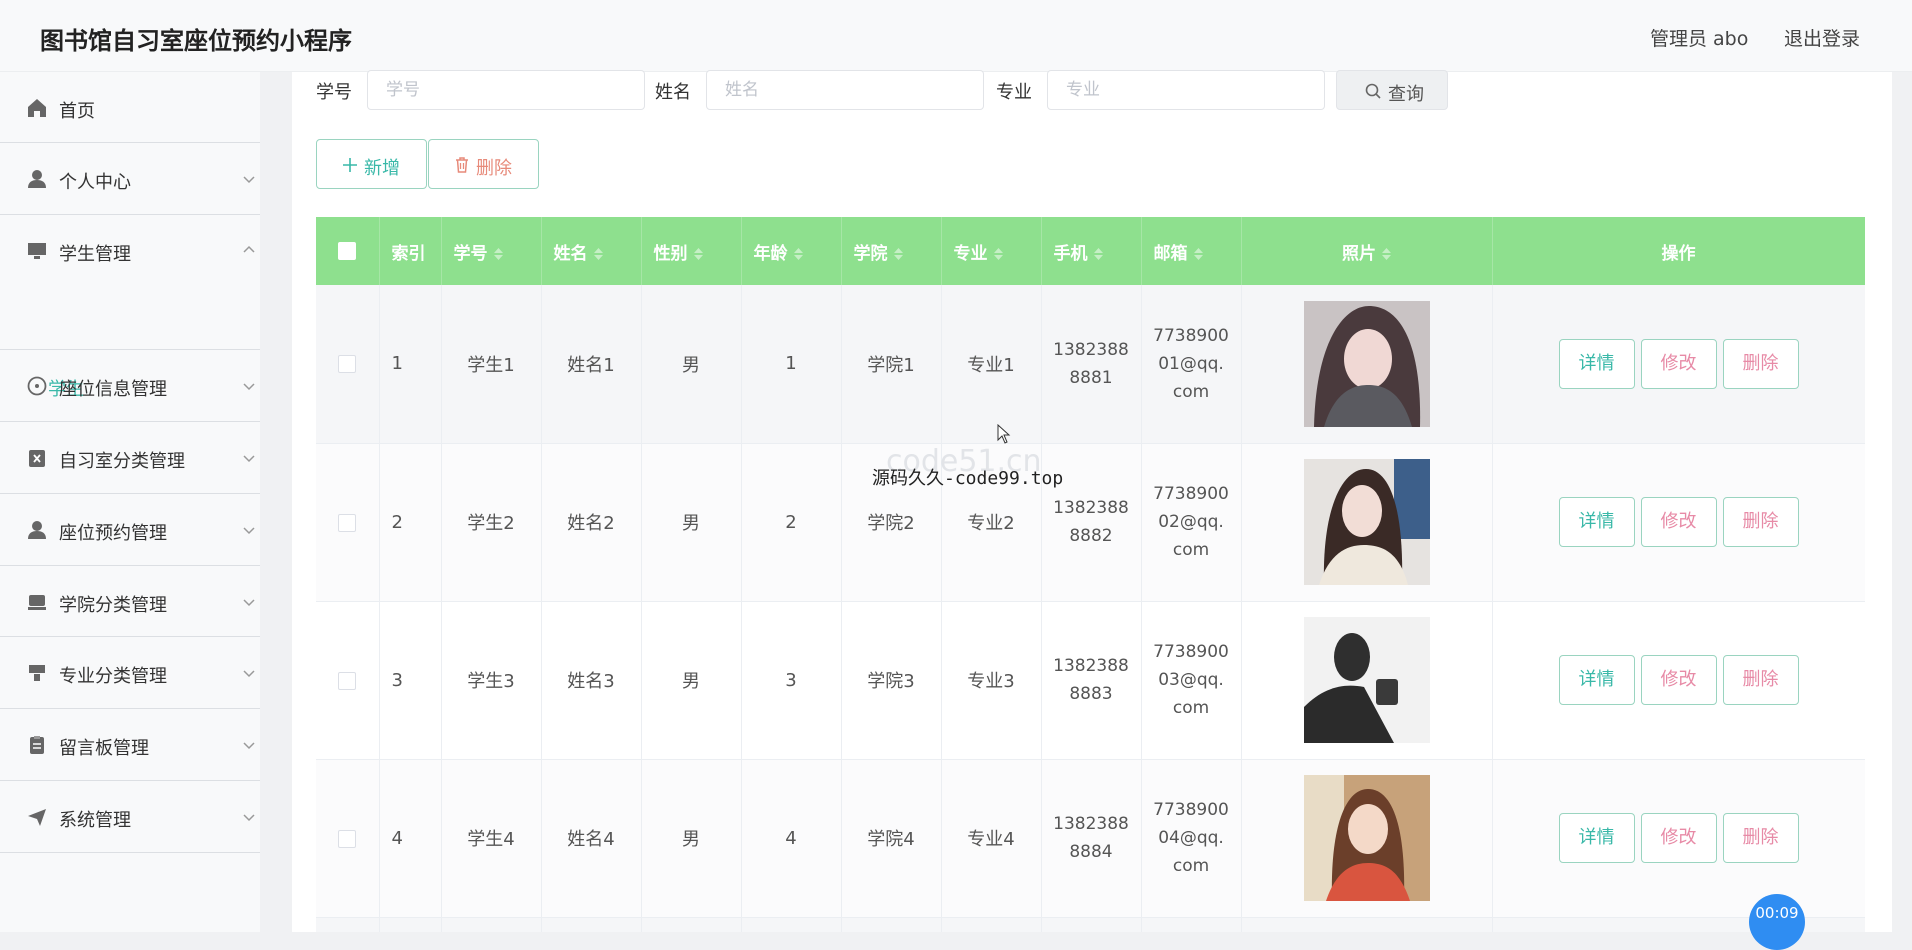  Describe the element at coordinates (968, 478) in the screenshot. I see `watermark-text: 源码久久-code99.top` at that location.